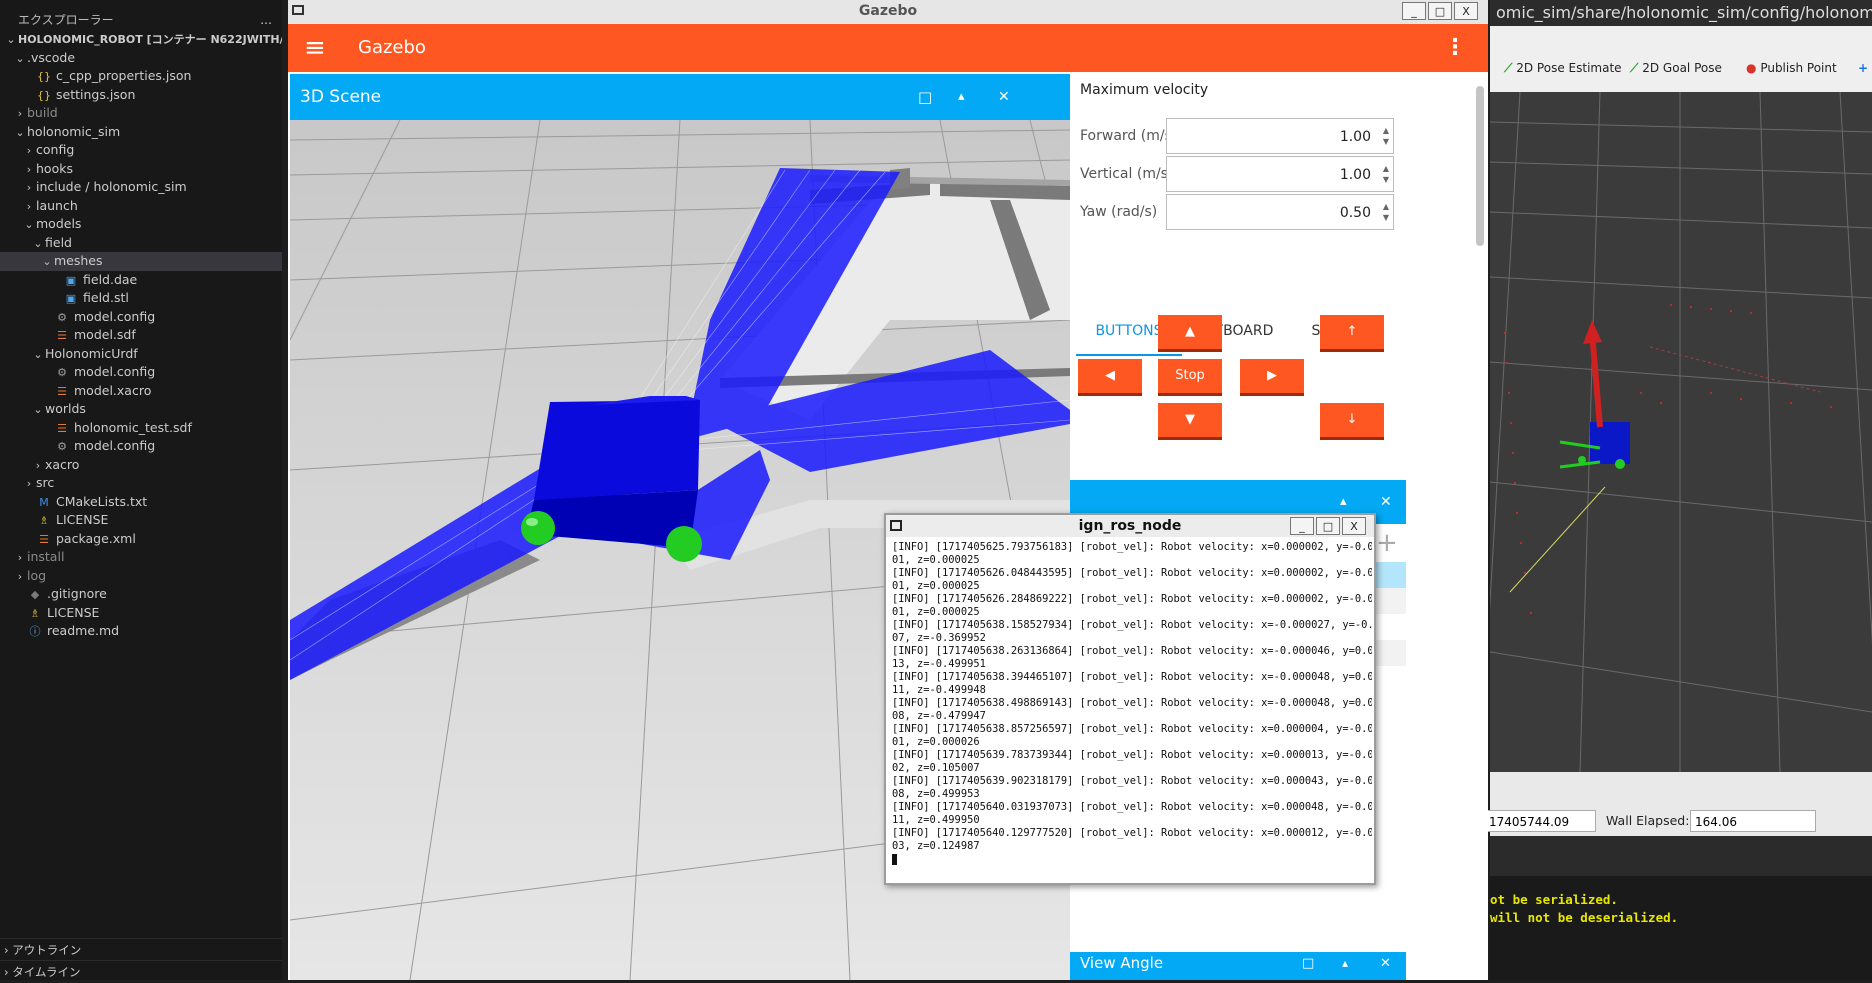 The height and width of the screenshot is (983, 1872). Describe the element at coordinates (141, 465) in the screenshot. I see `tree-folder: › xacro` at that location.